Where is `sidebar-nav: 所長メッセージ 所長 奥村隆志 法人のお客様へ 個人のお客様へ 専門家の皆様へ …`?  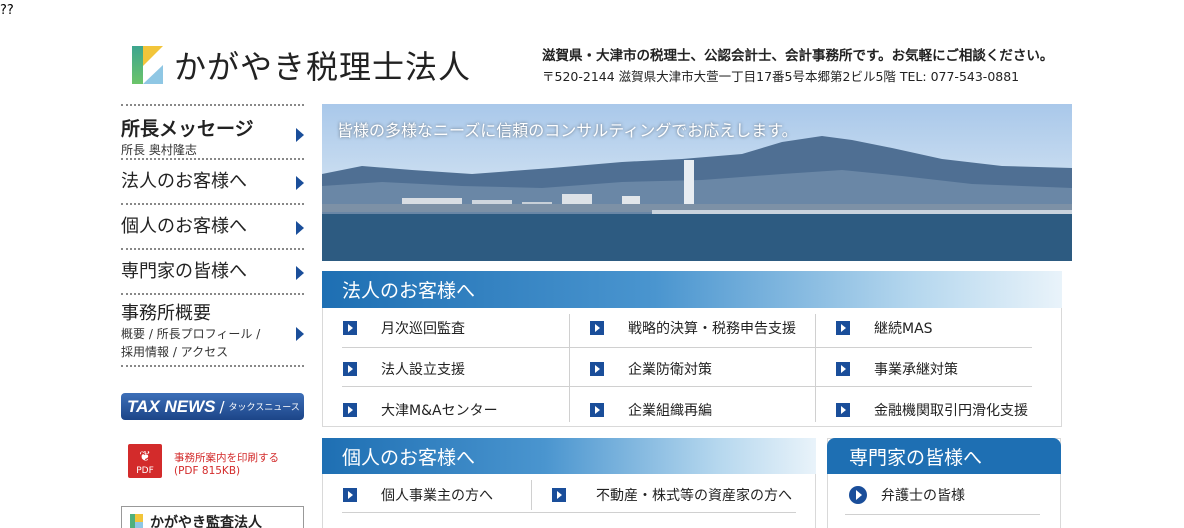 sidebar-nav: 所長メッセージ 所長 奥村隆志 法人のお客様へ 個人のお客様へ 専門家の皆様へ … is located at coordinates (212, 235).